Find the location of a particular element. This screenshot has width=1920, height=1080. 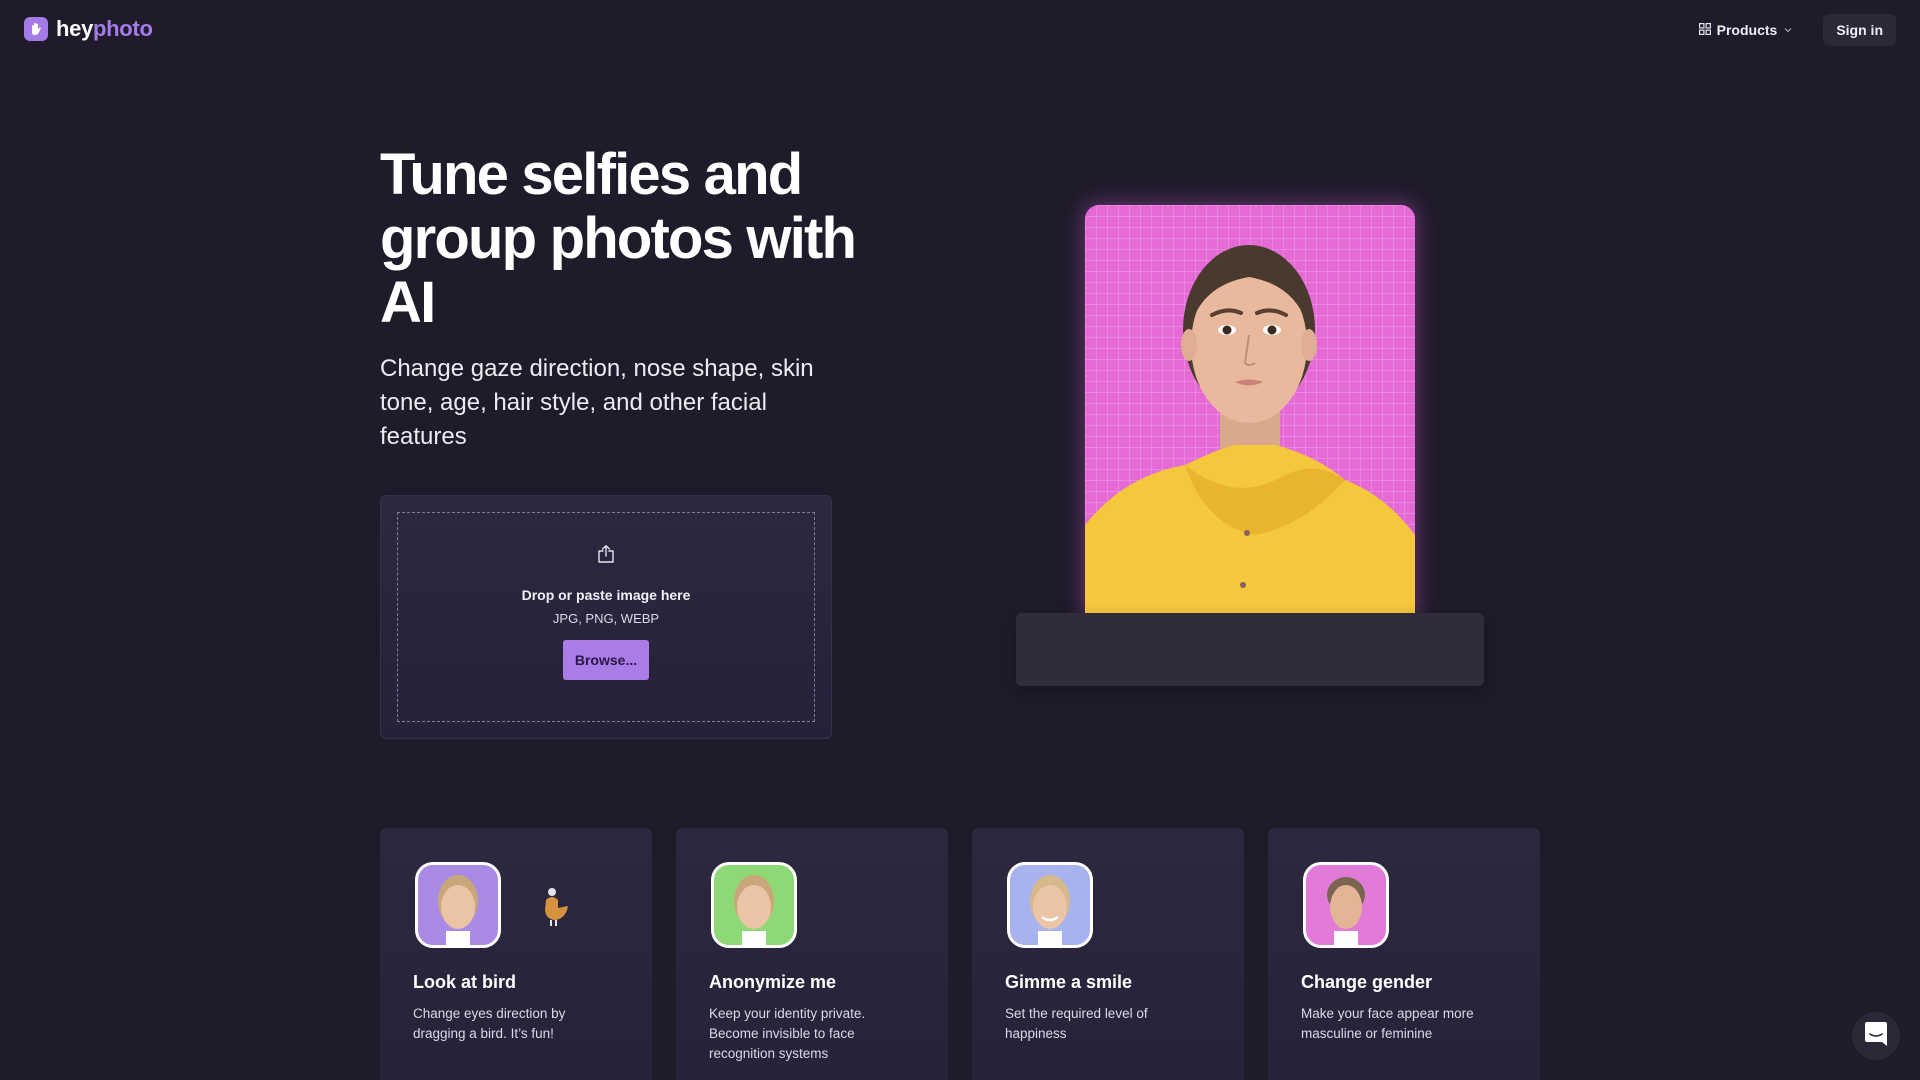

woman-portrait-illustration is located at coordinates (1250, 430).